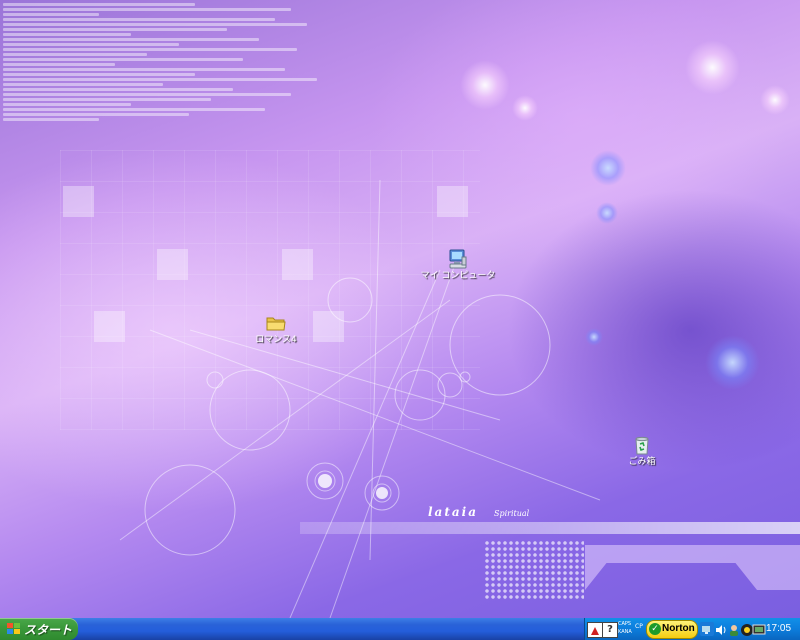 Image resolution: width=800 pixels, height=640 pixels. What do you see at coordinates (400, 629) in the screenshot?
I see `taskbar: スタート ? CAPS KANA CP ✓ Norton 17:05` at bounding box center [400, 629].